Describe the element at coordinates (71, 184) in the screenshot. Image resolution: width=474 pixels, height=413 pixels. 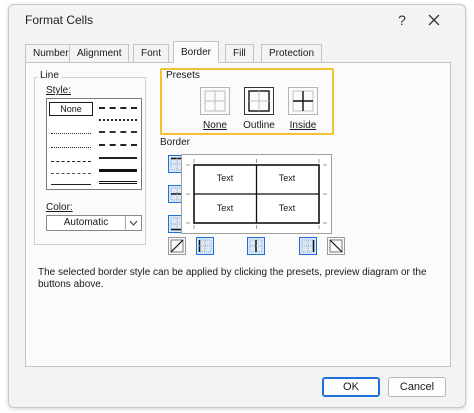
I see `line-style-thin` at that location.